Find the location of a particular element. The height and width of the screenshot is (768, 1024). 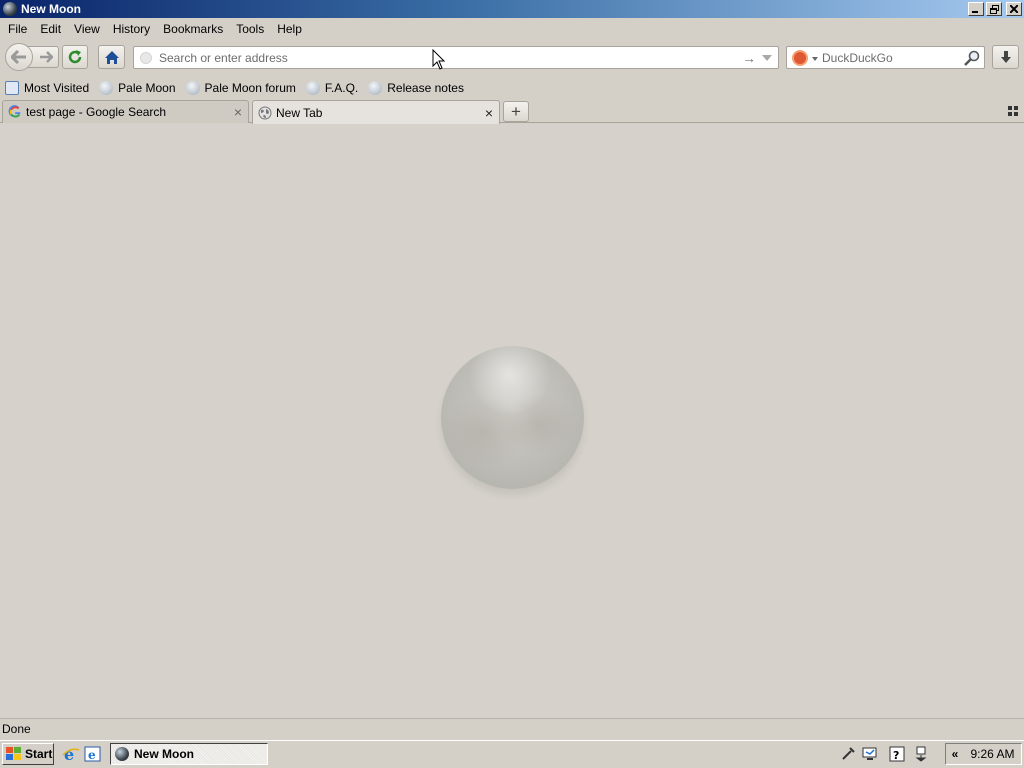

back-button is located at coordinates (19, 57).